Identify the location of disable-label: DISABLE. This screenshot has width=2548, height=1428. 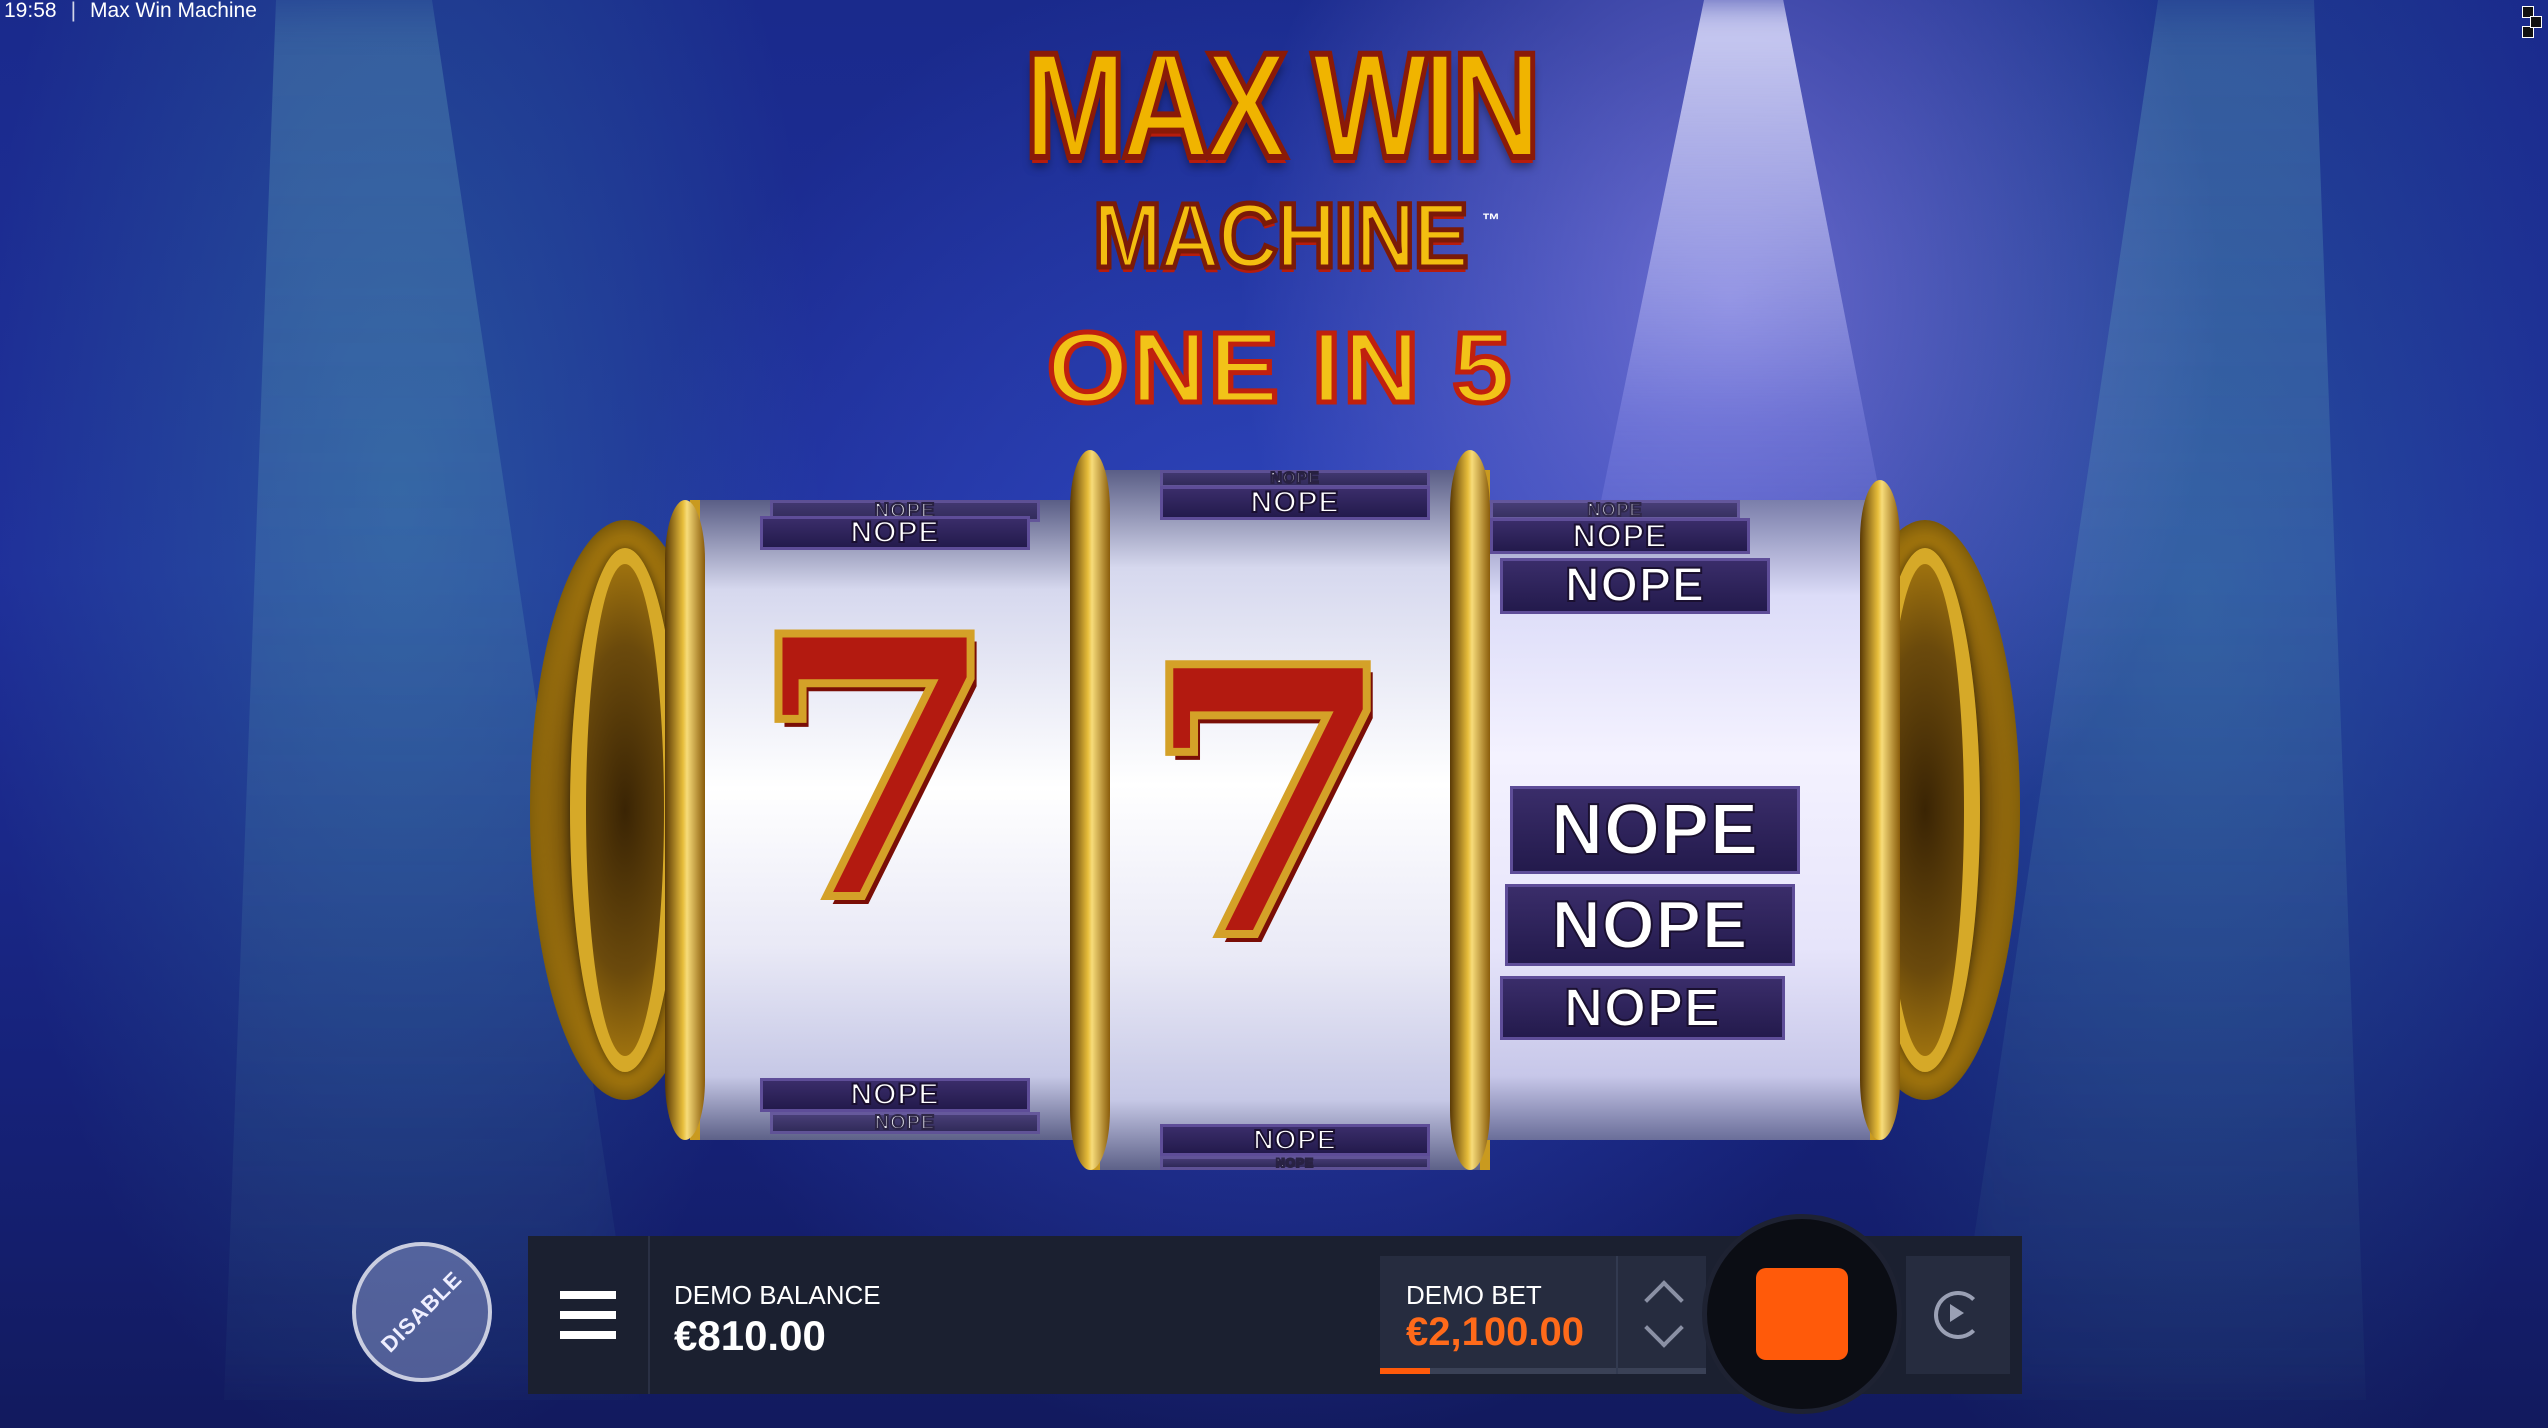
(422, 1312).